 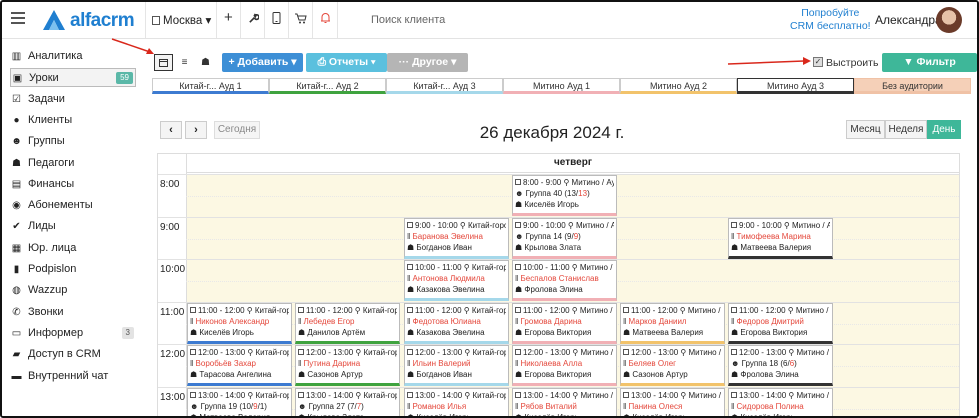 I want to click on reports-button: ⎙ Отчеты ▾, so click(x=346, y=62).